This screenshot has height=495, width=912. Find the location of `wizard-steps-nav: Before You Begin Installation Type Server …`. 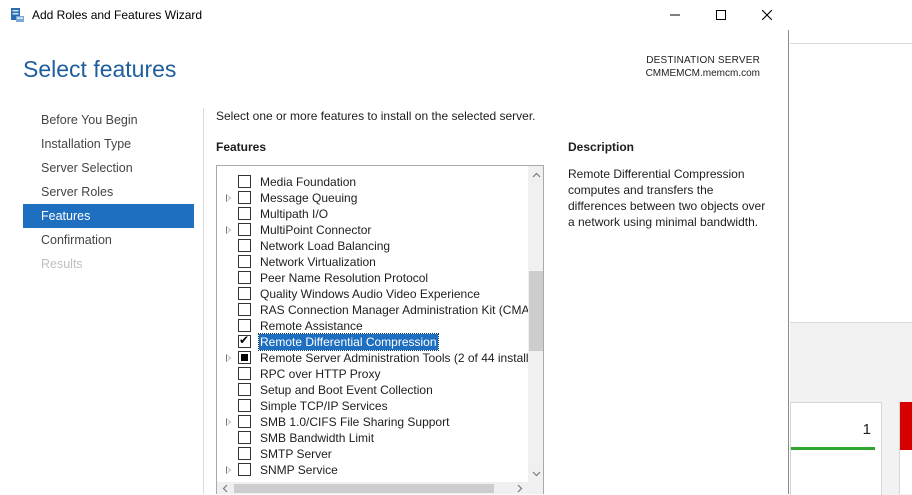

wizard-steps-nav: Before You Begin Installation Type Server … is located at coordinates (108, 192).